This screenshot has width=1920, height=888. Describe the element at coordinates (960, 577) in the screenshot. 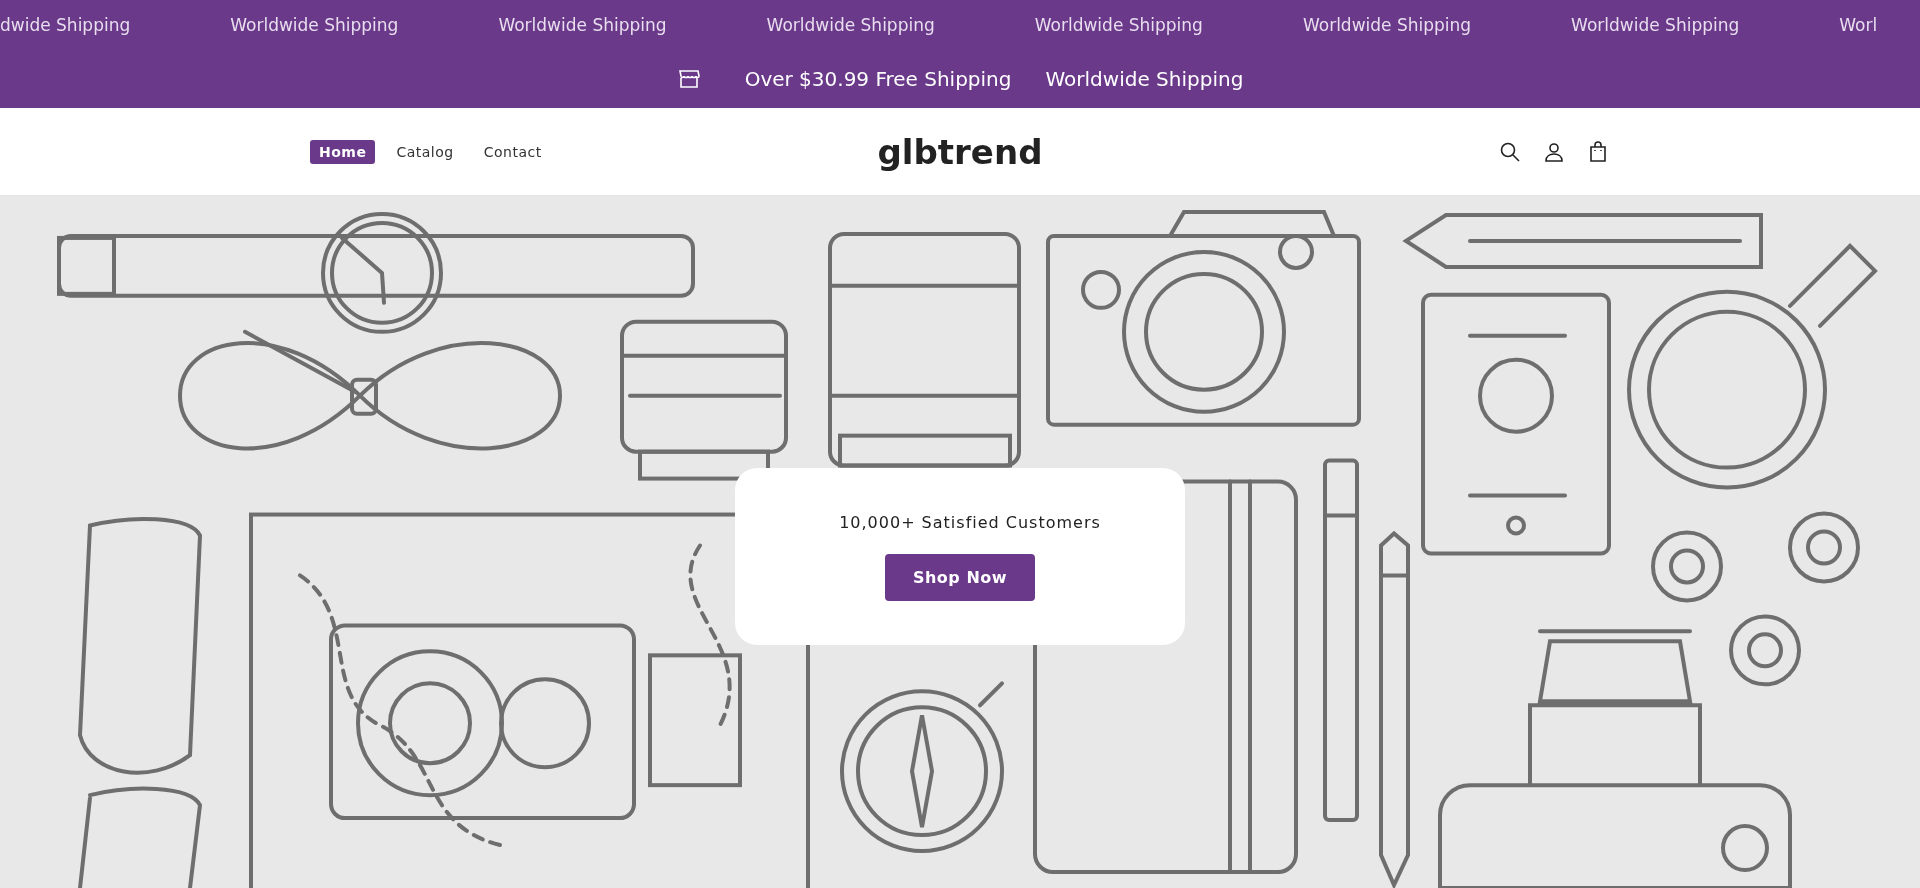

I see `shop-now-button: Shop Now` at that location.